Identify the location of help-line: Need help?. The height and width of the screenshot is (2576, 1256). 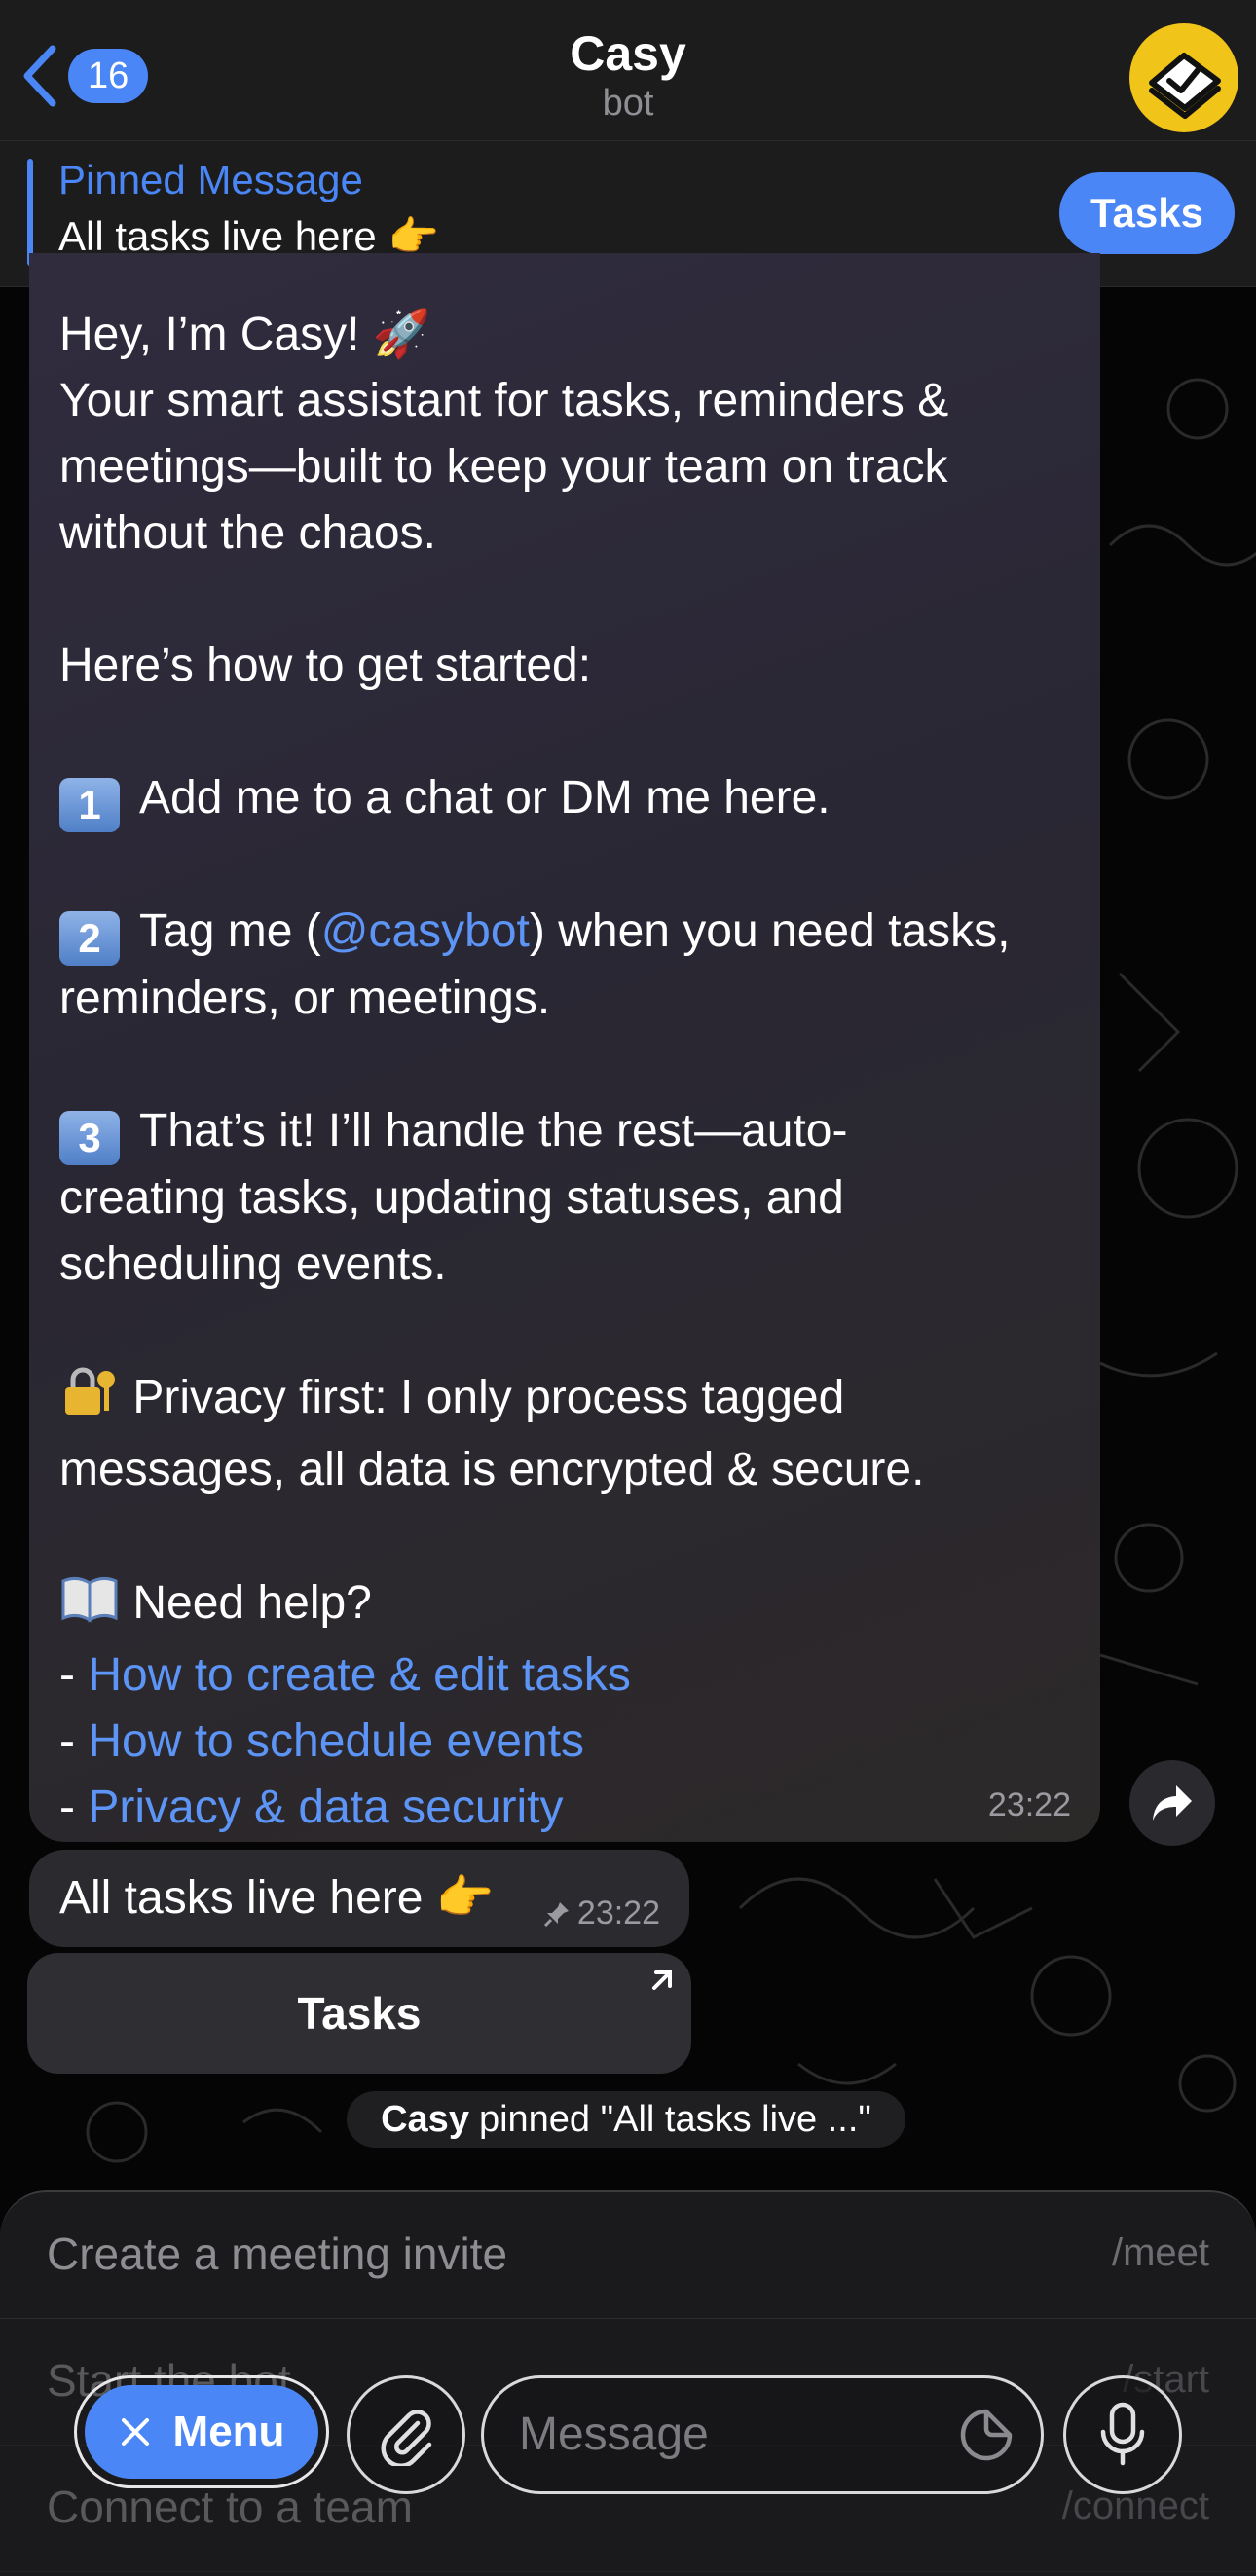
(565, 1605).